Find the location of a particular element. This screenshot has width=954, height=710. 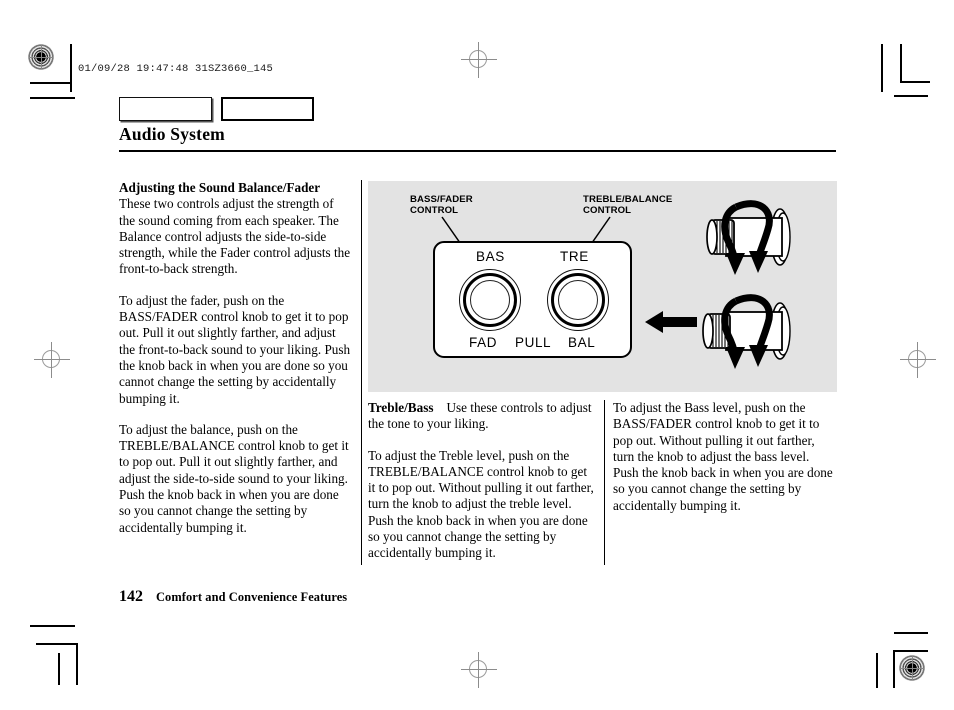

bass-fader-knob is located at coordinates (490, 300).